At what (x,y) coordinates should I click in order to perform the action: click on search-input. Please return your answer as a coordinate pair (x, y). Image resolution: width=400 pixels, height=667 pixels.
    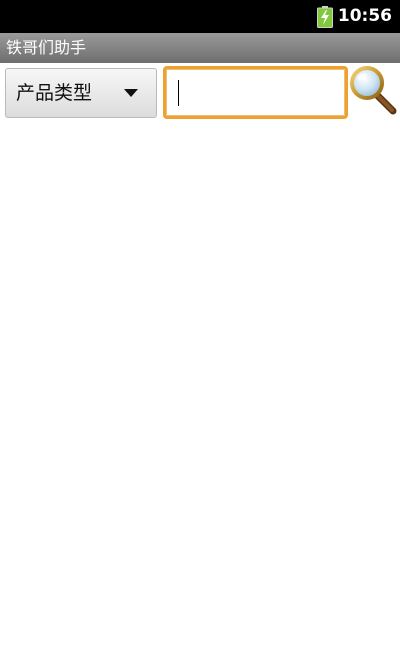
    Looking at the image, I should click on (255, 92).